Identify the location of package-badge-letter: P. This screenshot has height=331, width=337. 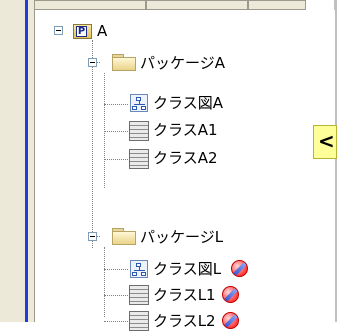
(81, 31).